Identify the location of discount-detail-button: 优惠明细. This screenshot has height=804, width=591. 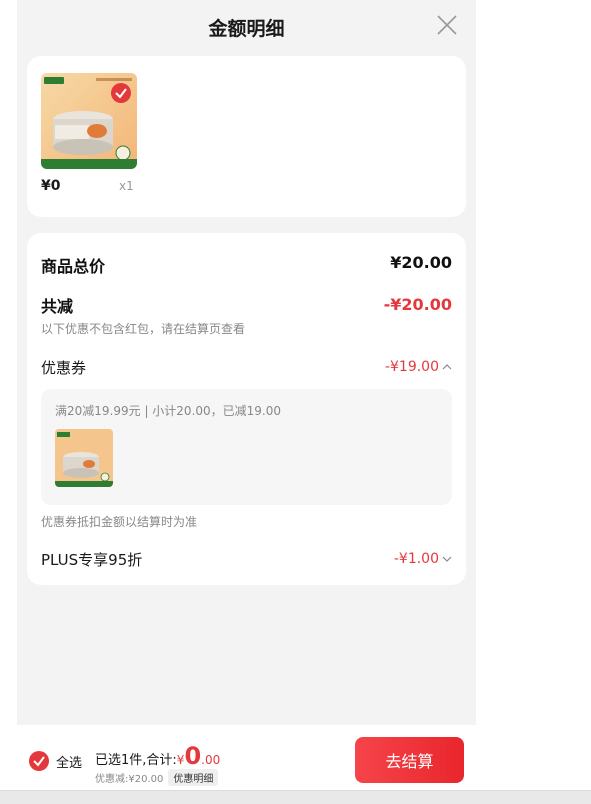
(193, 777).